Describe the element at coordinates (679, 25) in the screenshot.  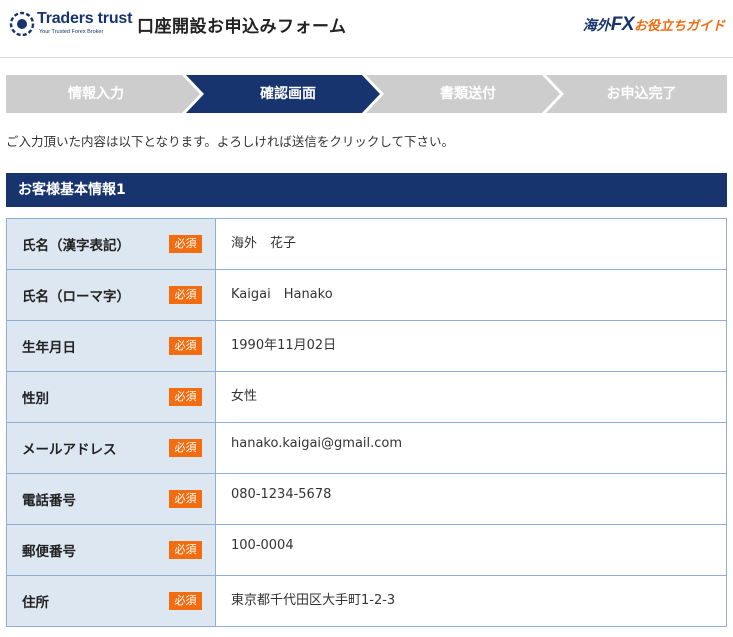
I see `guide-logo-part3: お役立ちガイド` at that location.